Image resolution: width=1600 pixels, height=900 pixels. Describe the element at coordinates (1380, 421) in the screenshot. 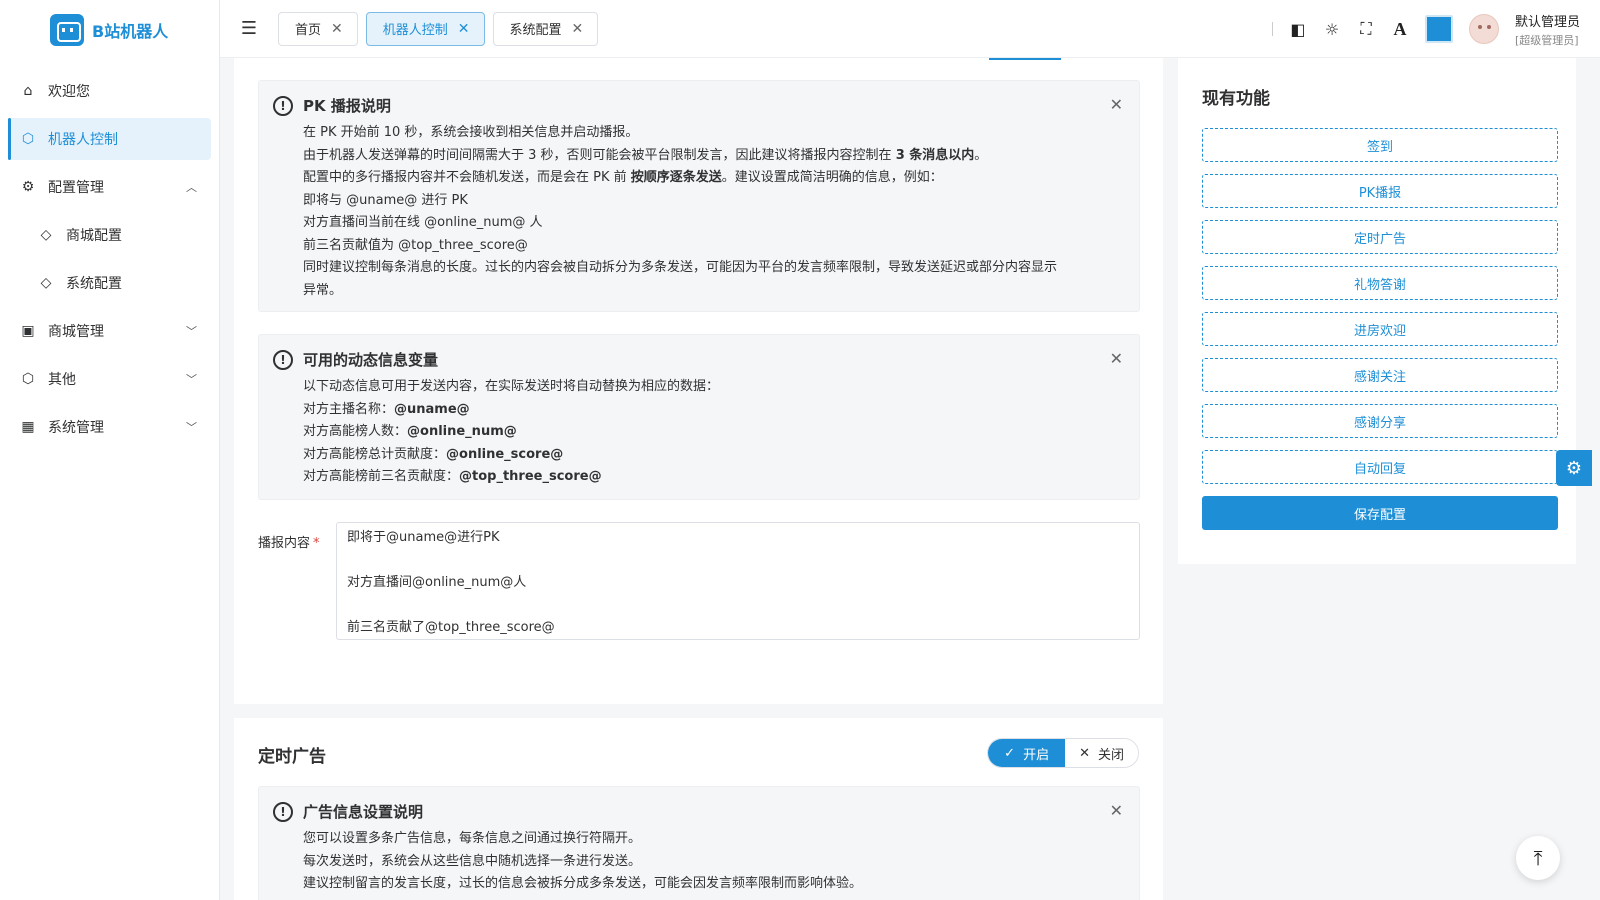

I see `feature-button-thanks-share: 感谢分享` at that location.